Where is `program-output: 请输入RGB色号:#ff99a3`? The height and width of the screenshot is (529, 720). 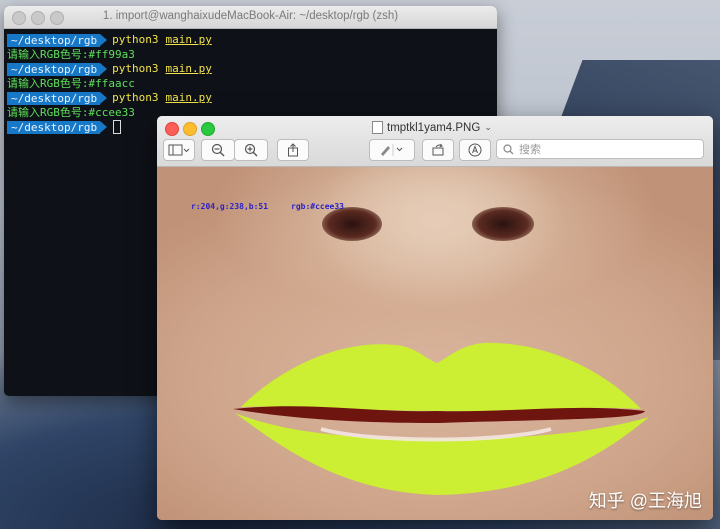
program-output: 请输入RGB色号:#ff99a3 is located at coordinates (71, 54).